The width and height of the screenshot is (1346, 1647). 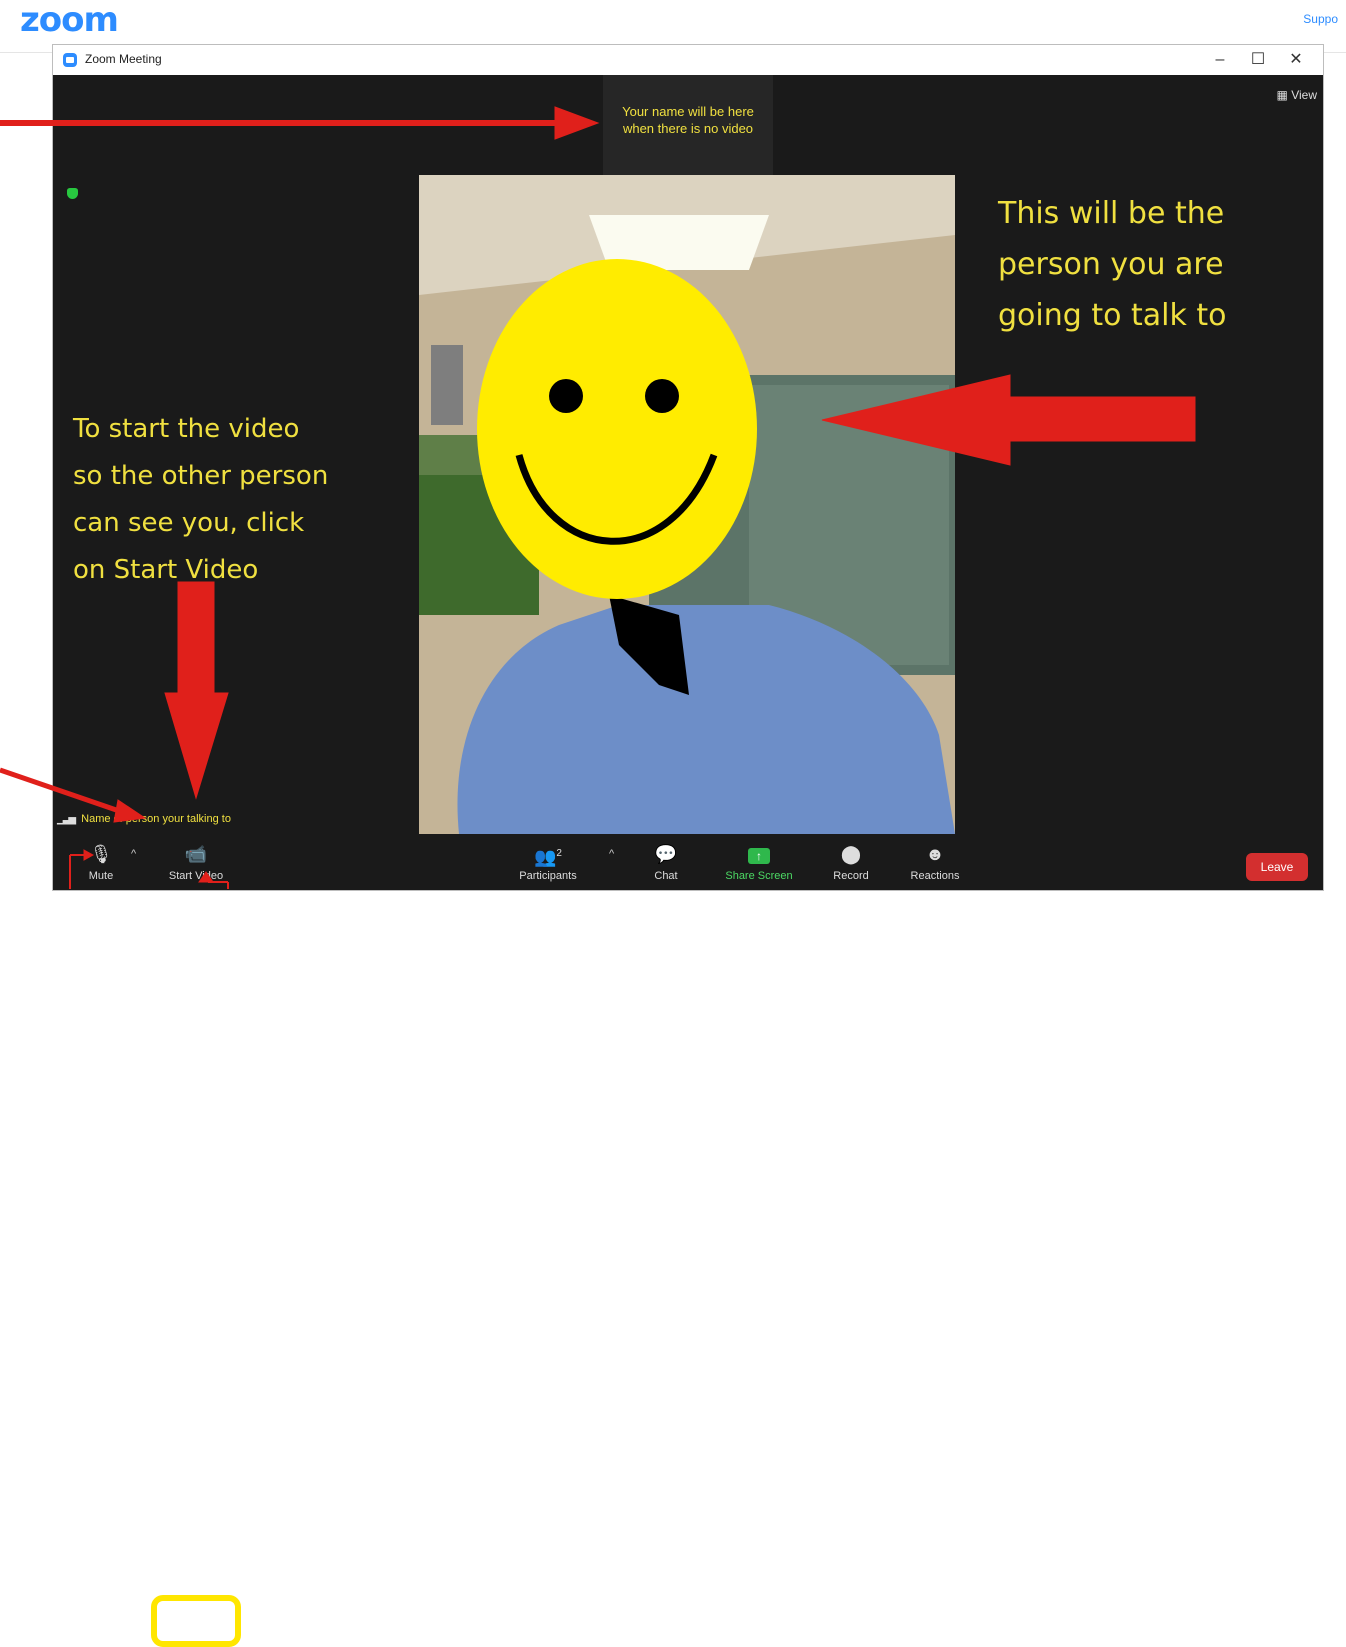 What do you see at coordinates (1112, 315) in the screenshot?
I see `annotation-right-line: going to talk to` at bounding box center [1112, 315].